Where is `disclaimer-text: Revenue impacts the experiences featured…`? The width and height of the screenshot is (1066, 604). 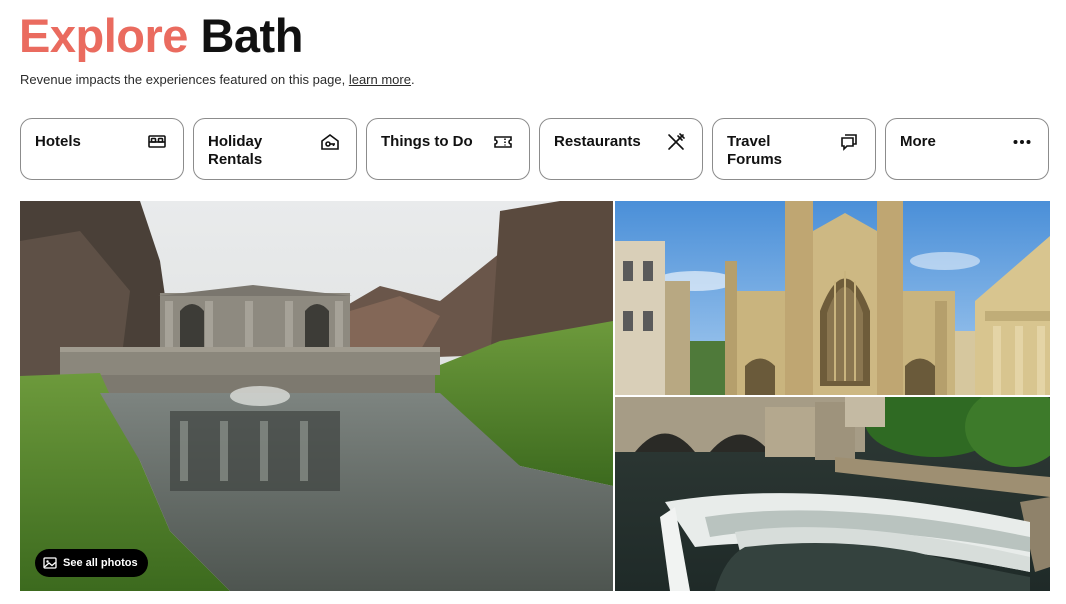 disclaimer-text: Revenue impacts the experiences featured… is located at coordinates (184, 79).